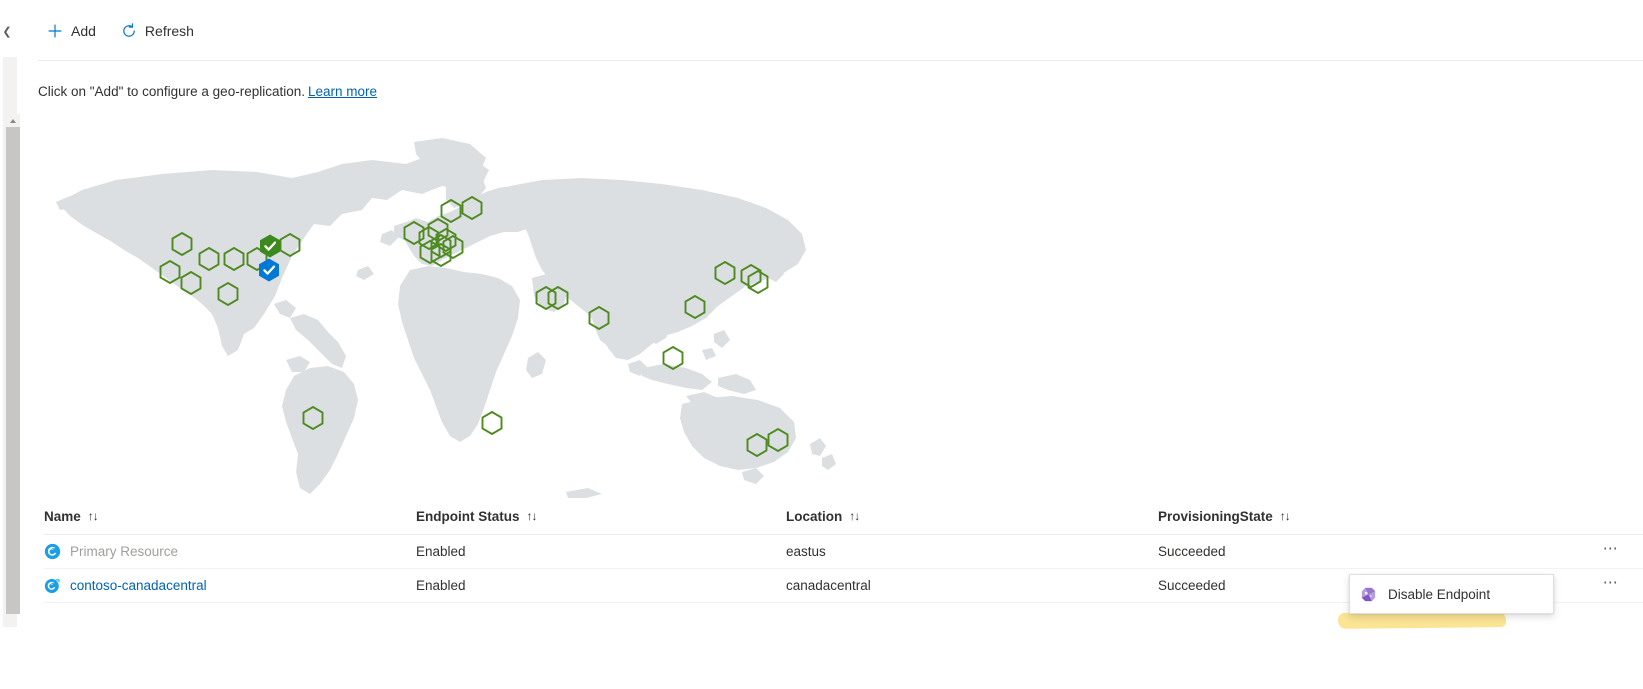 Image resolution: width=1643 pixels, height=689 pixels. I want to click on refresh-icon, so click(129, 31).